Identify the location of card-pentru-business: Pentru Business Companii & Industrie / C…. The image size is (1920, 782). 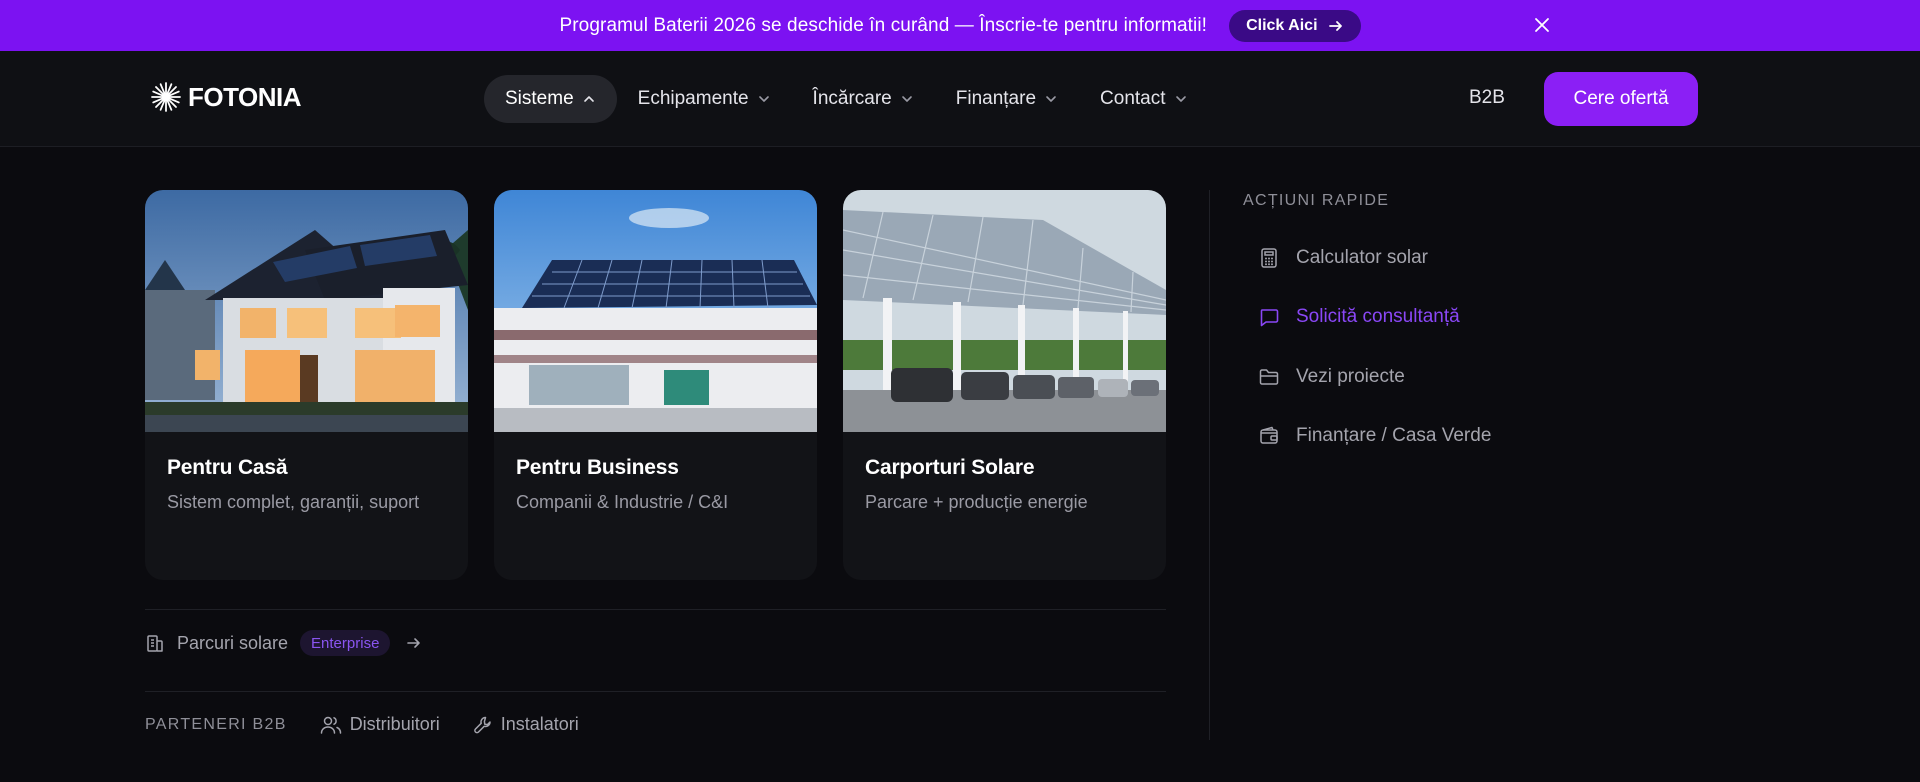
(655, 385).